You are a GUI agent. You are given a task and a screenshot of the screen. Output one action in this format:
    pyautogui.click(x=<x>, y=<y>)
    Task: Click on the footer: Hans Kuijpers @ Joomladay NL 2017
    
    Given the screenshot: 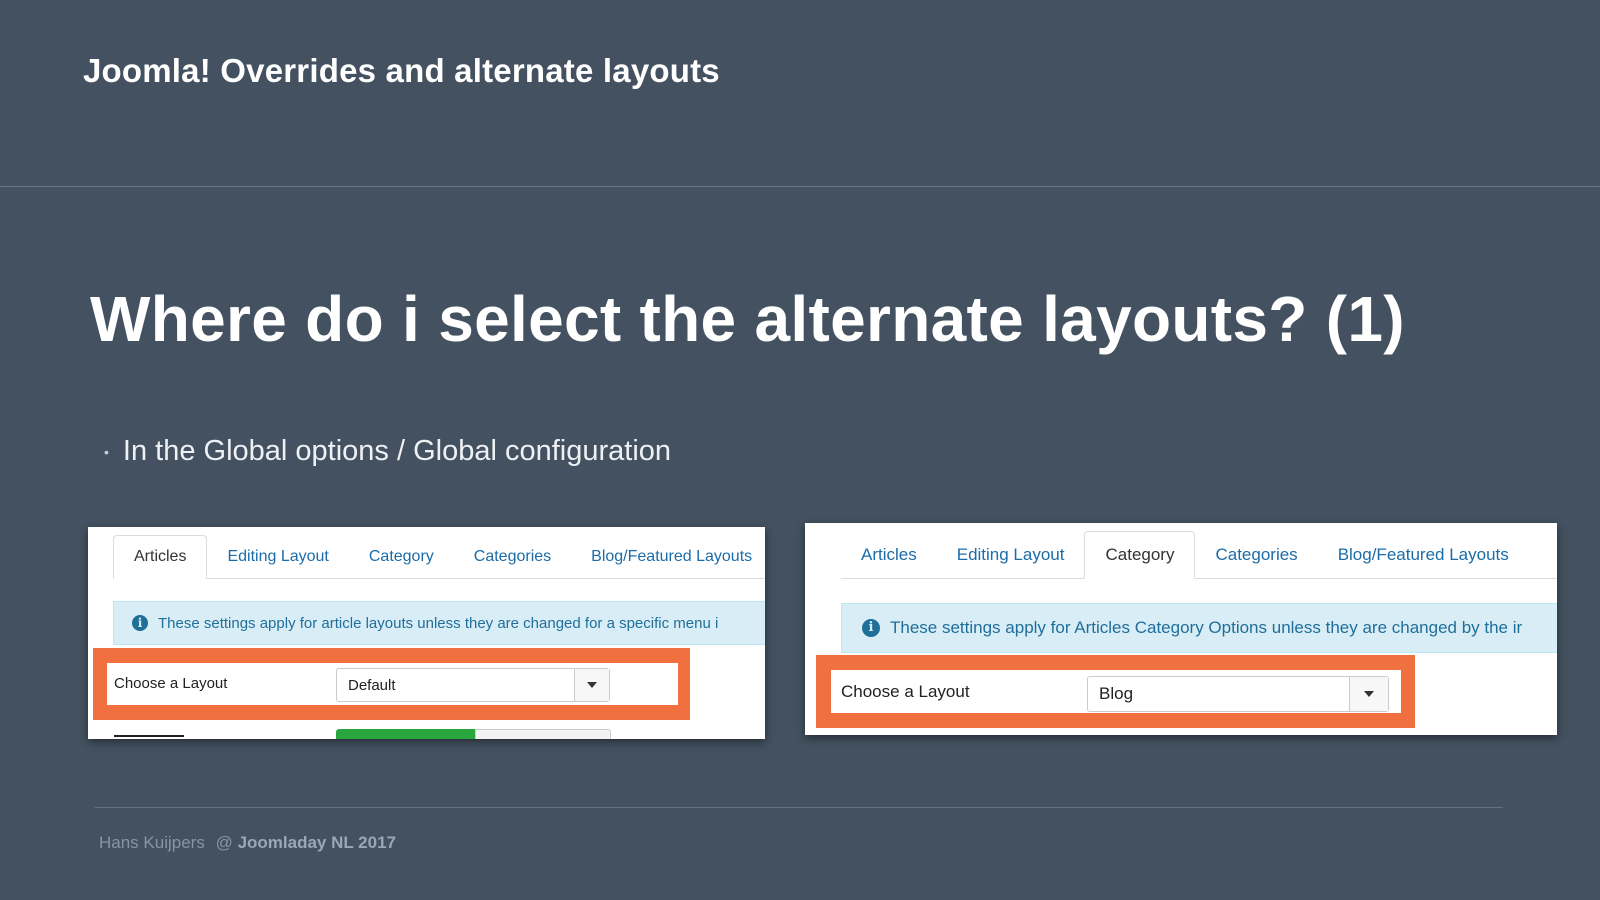 What is the action you would take?
    pyautogui.click(x=247, y=843)
    